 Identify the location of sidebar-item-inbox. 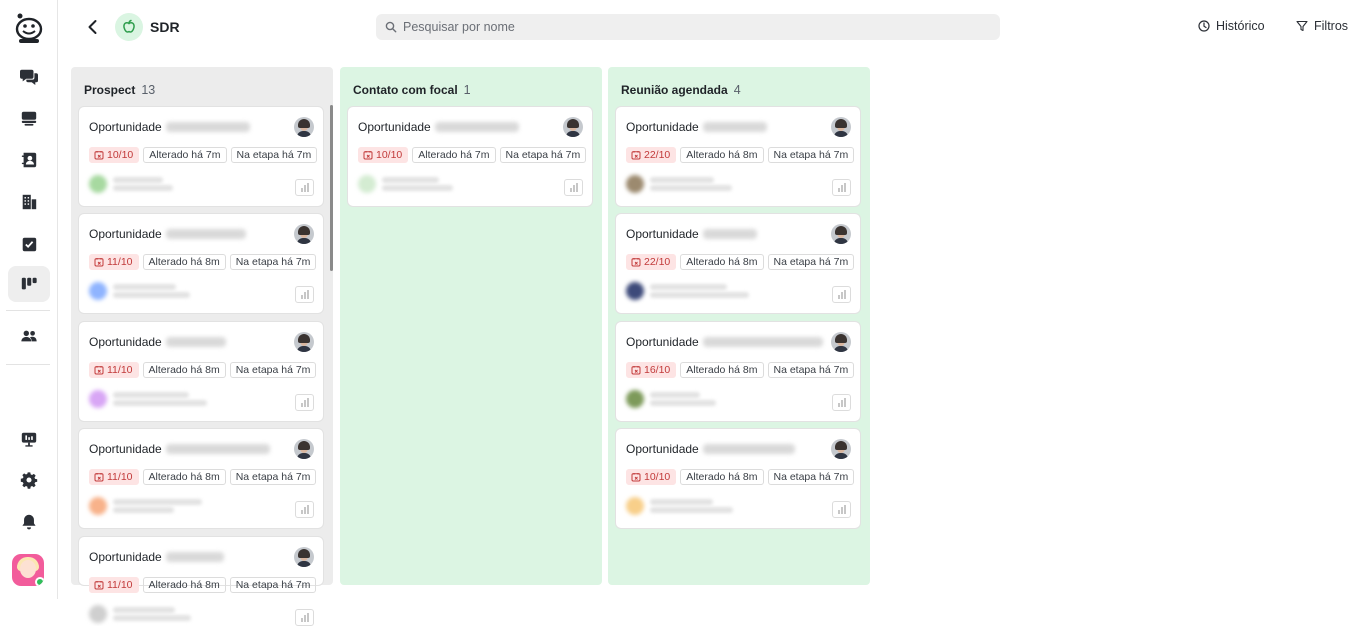
(29, 118).